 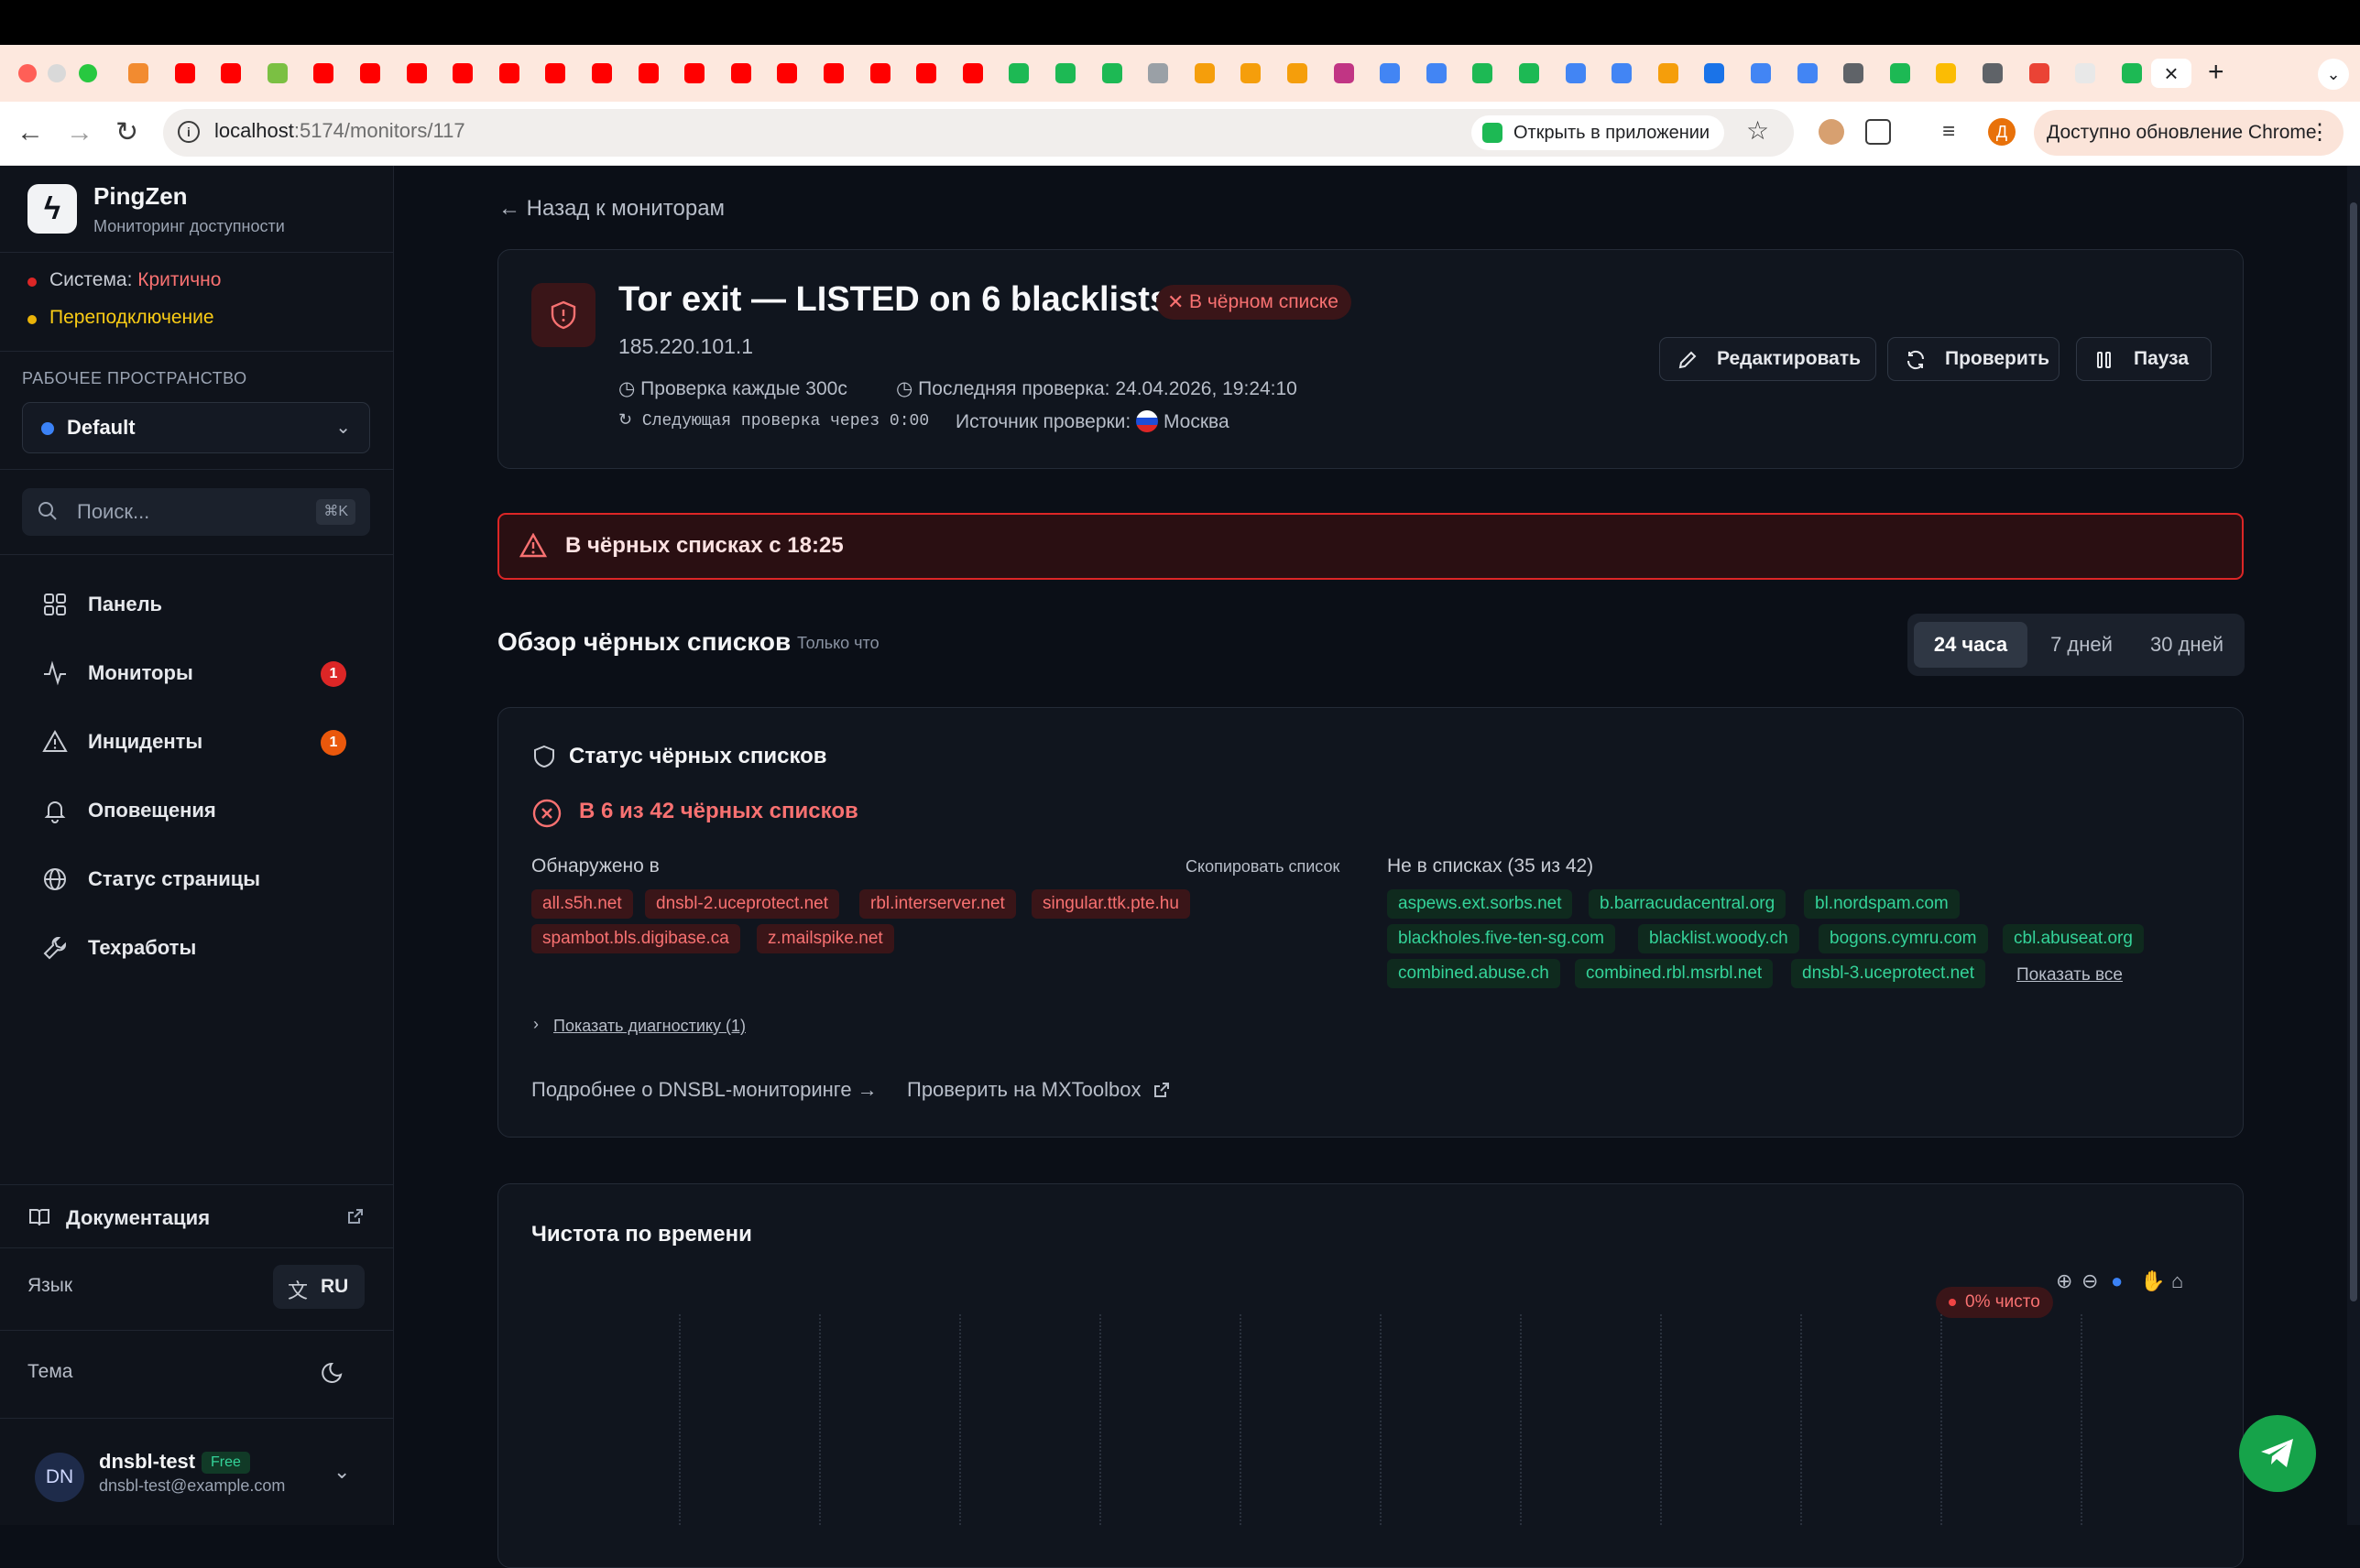 What do you see at coordinates (341, 1472) in the screenshot?
I see `chevron-down-icon: ⌄` at bounding box center [341, 1472].